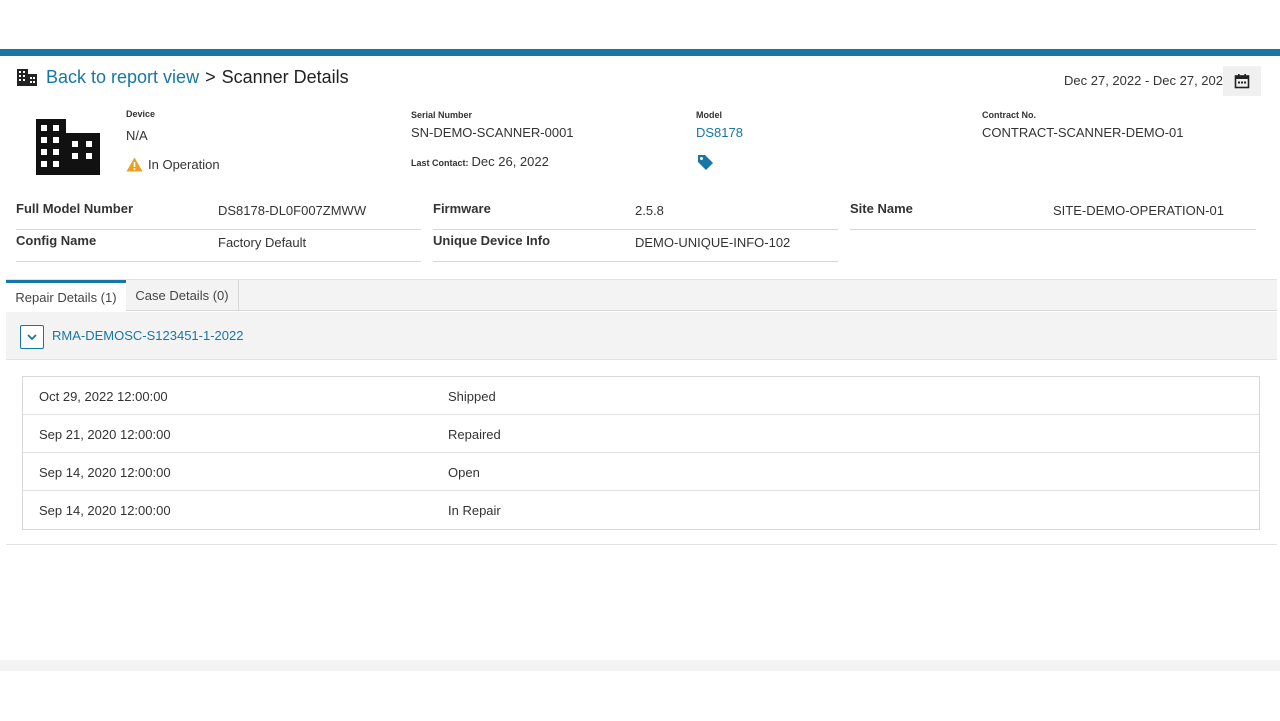  What do you see at coordinates (1009, 115) in the screenshot?
I see `contract-label: Contract No.` at bounding box center [1009, 115].